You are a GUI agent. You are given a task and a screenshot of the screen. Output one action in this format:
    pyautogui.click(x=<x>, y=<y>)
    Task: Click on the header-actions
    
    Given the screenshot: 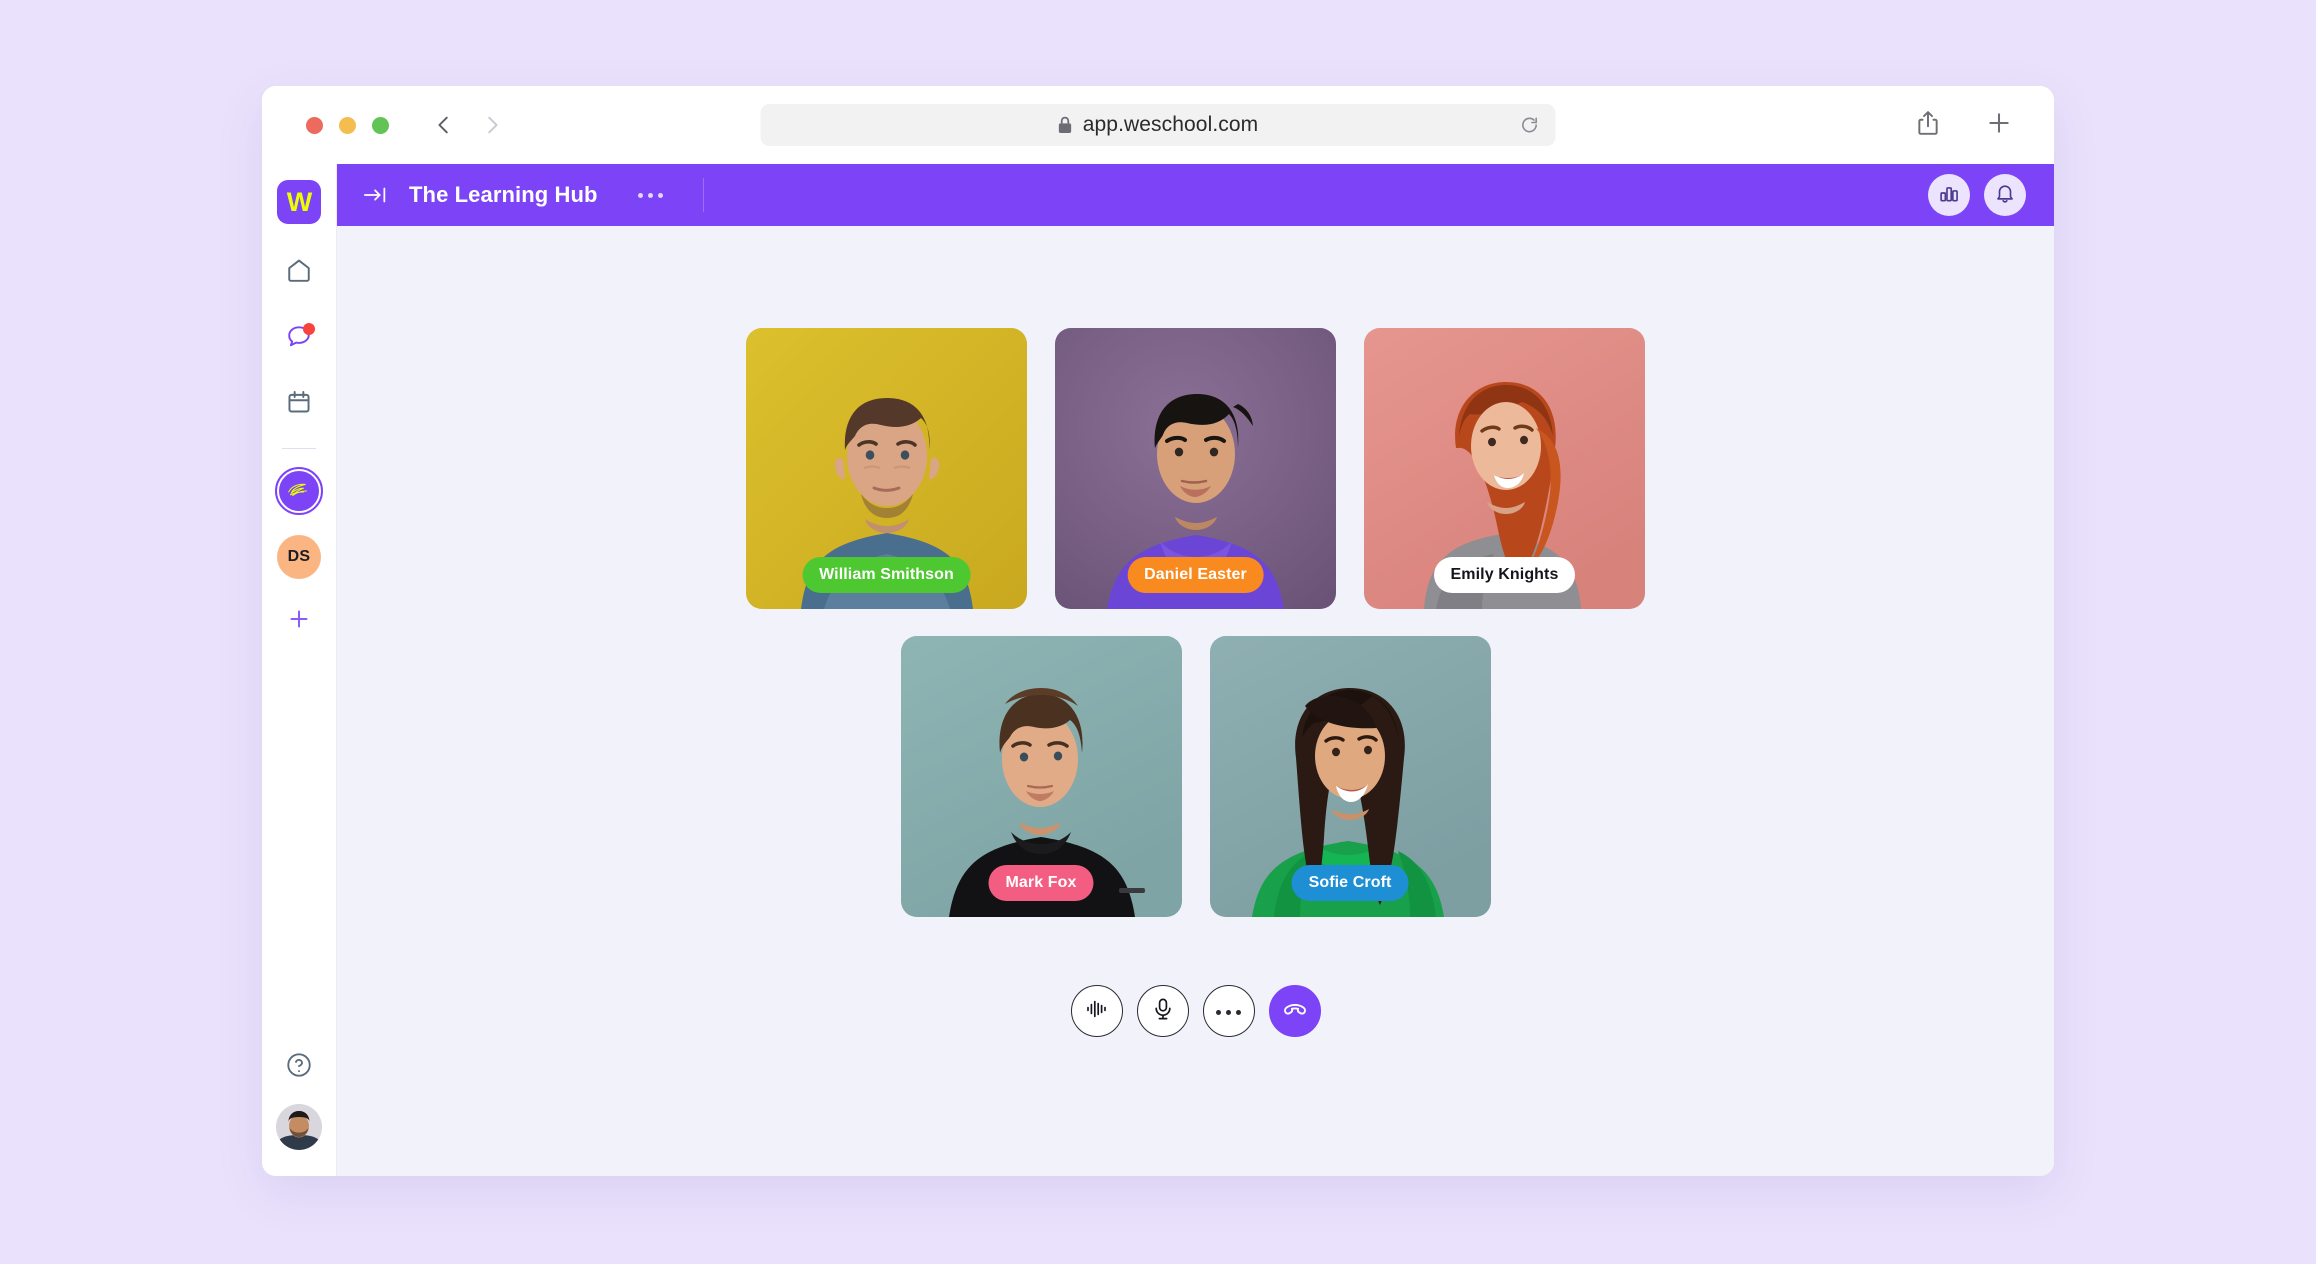 What is the action you would take?
    pyautogui.click(x=1977, y=195)
    